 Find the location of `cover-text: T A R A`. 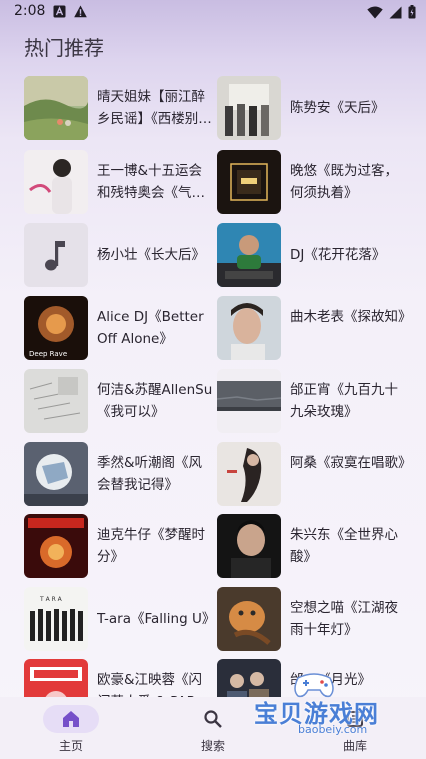

cover-text: T A R A is located at coordinates (51, 599).